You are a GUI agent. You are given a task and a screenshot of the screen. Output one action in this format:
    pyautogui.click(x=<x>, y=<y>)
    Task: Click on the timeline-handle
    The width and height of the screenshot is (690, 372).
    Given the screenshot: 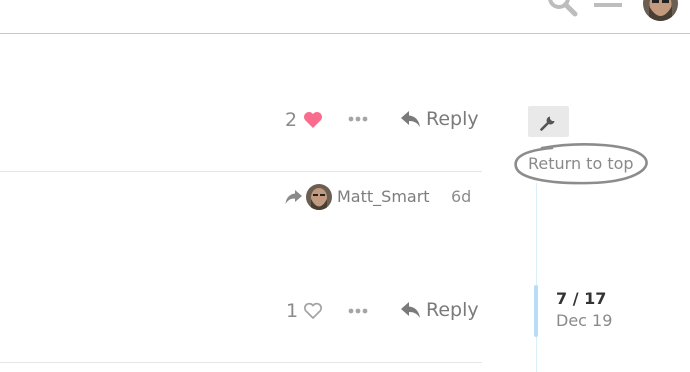 What is the action you would take?
    pyautogui.click(x=536, y=311)
    